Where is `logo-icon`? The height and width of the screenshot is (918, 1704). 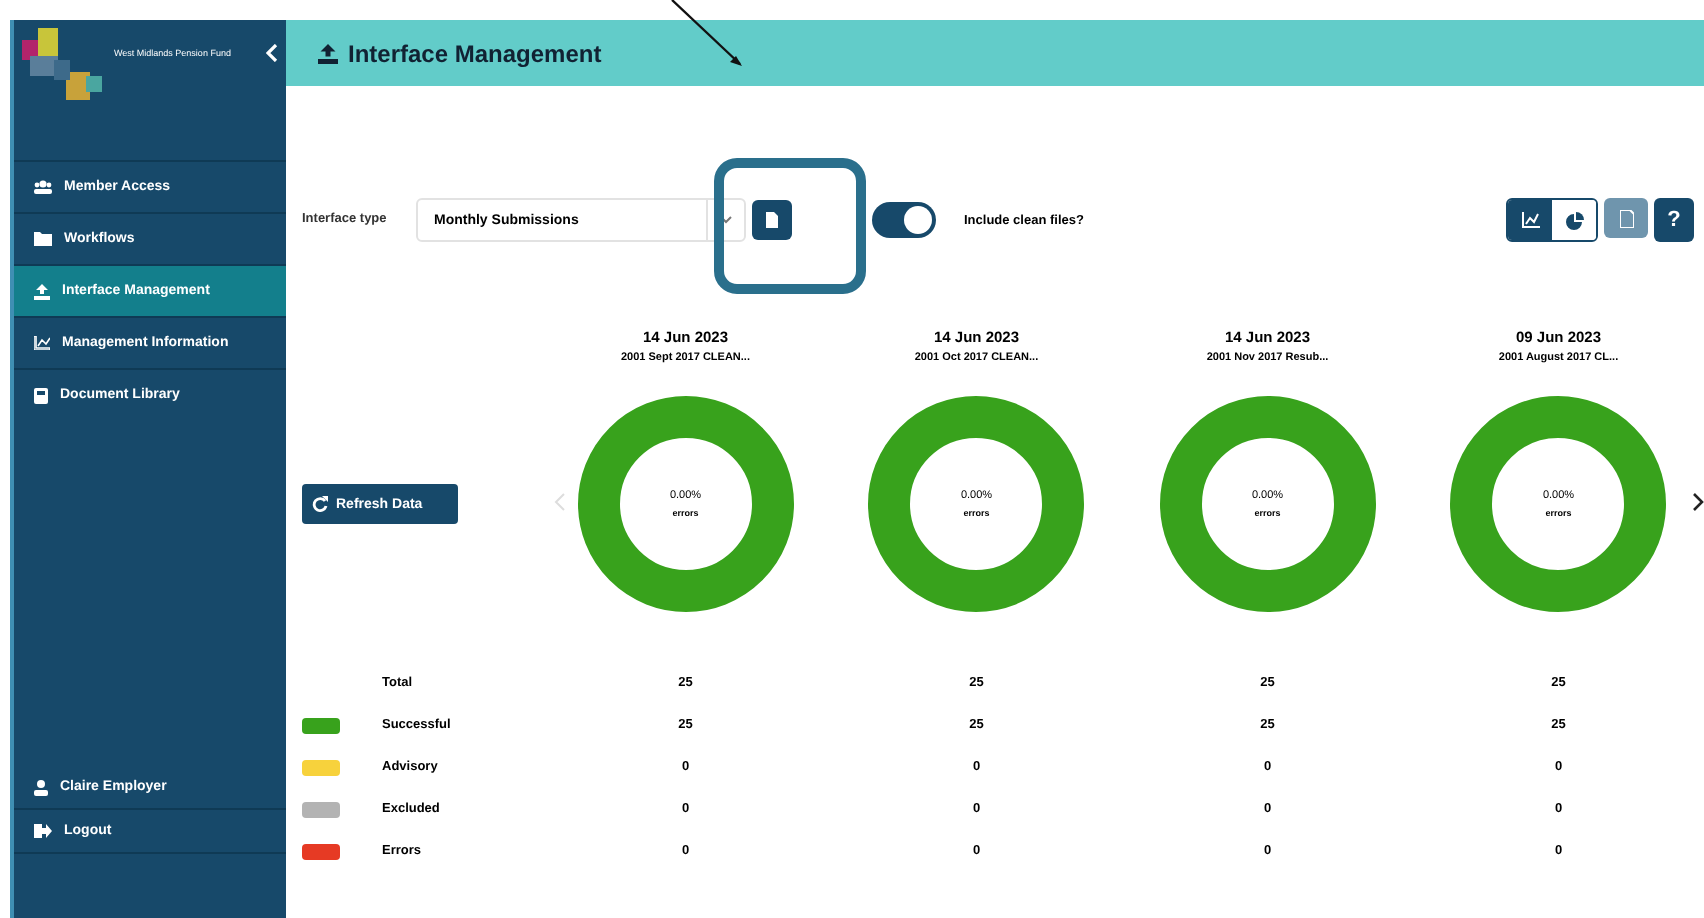
logo-icon is located at coordinates (62, 66).